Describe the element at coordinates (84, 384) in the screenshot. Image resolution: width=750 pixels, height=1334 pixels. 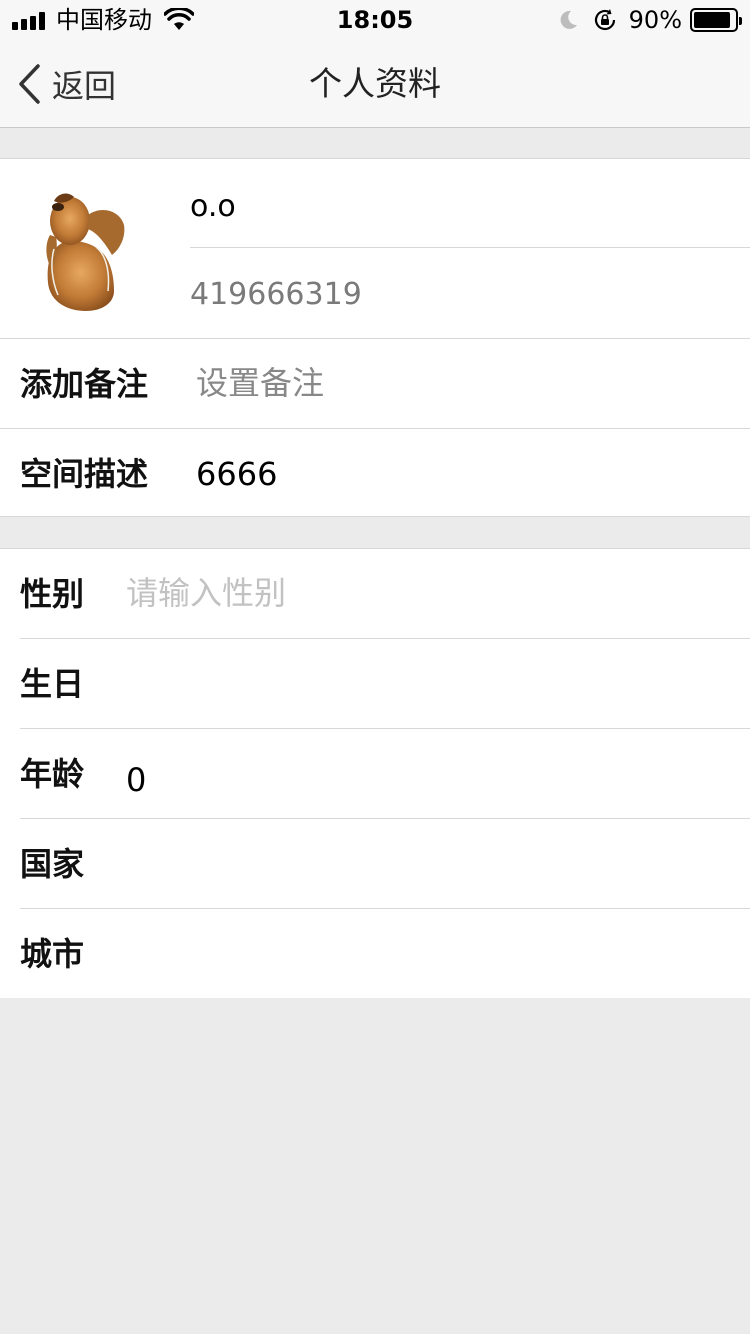
I see `note-label: 添加备注` at that location.